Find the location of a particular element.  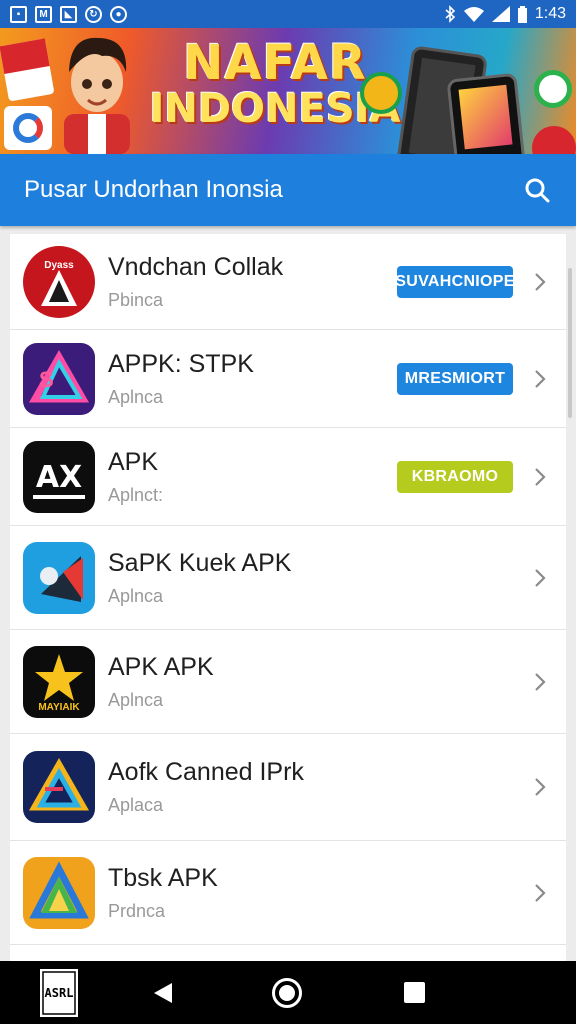

blue-megaphone-icon is located at coordinates (59, 577).